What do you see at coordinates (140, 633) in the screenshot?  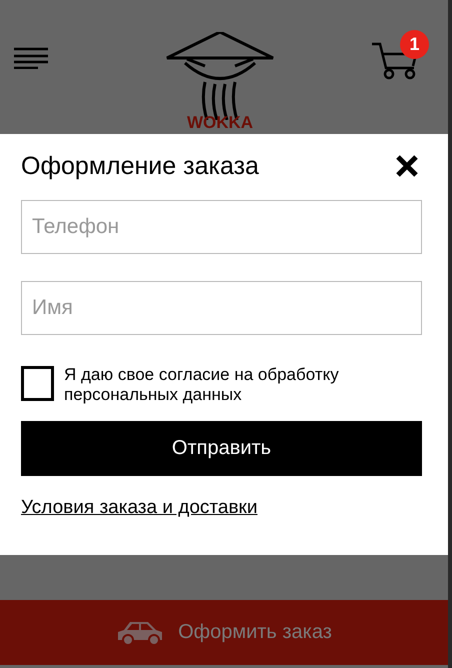 I see `car-icon` at bounding box center [140, 633].